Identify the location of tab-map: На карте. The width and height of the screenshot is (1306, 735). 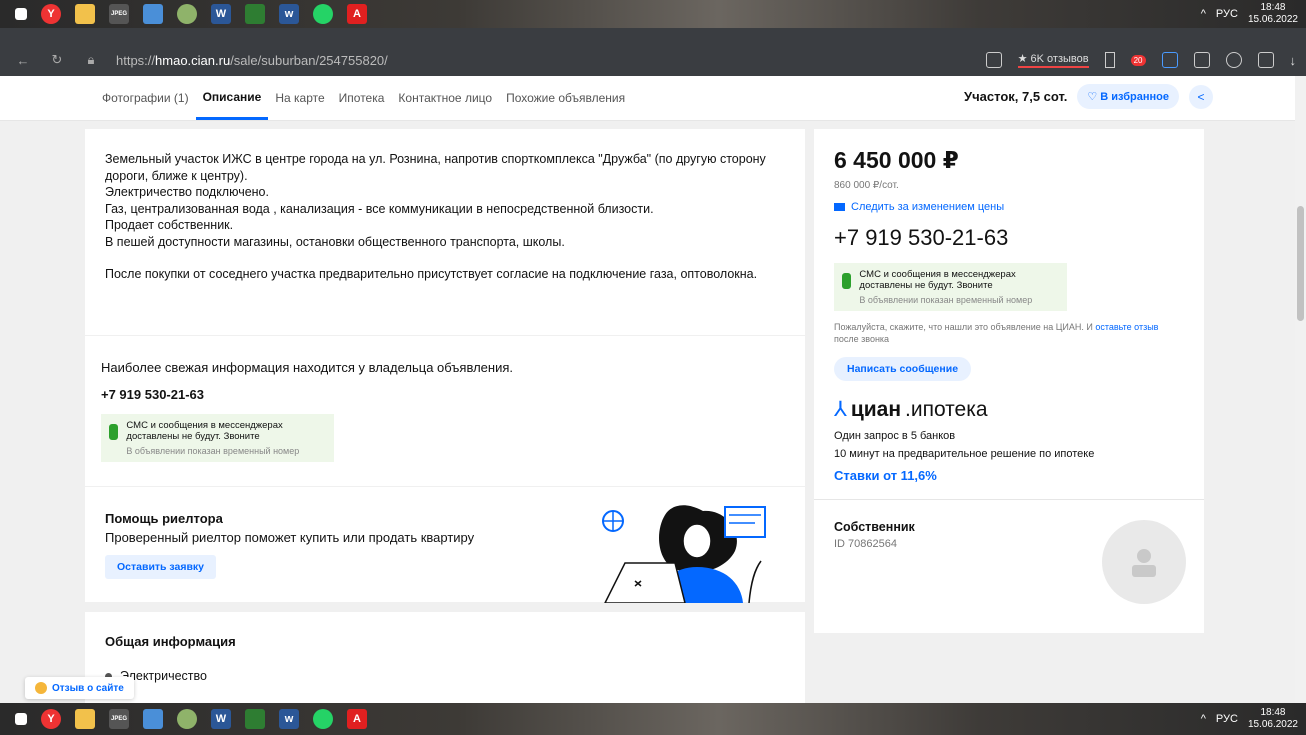
(299, 98).